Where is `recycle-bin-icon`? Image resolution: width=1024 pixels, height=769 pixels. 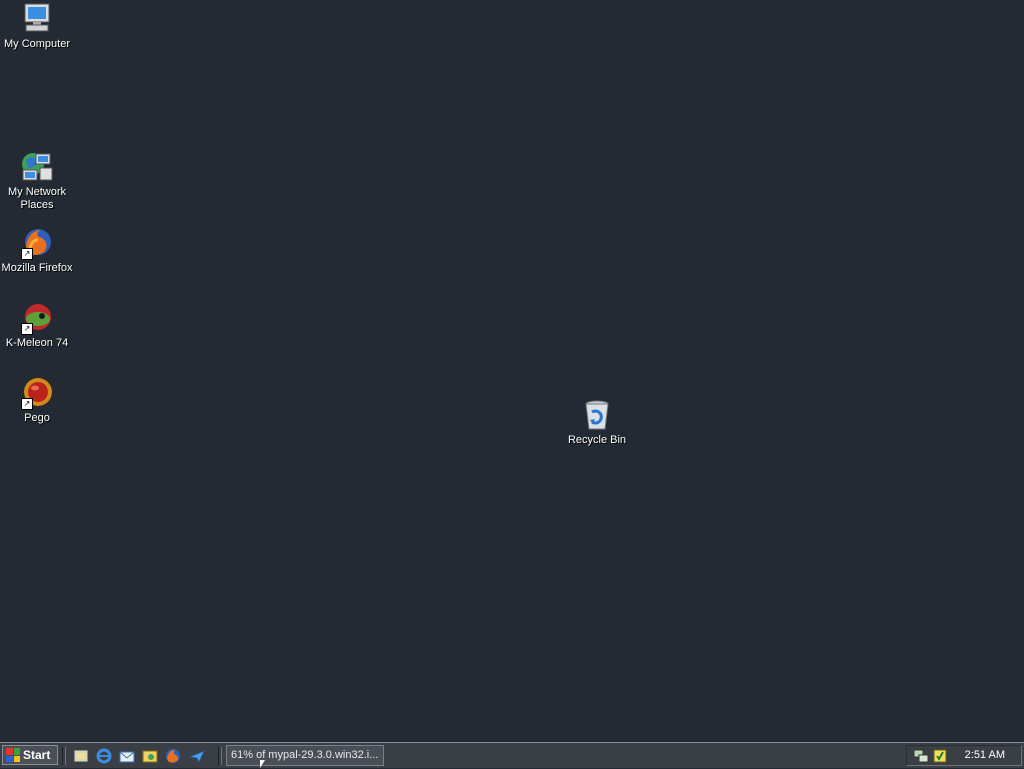 recycle-bin-icon is located at coordinates (597, 415).